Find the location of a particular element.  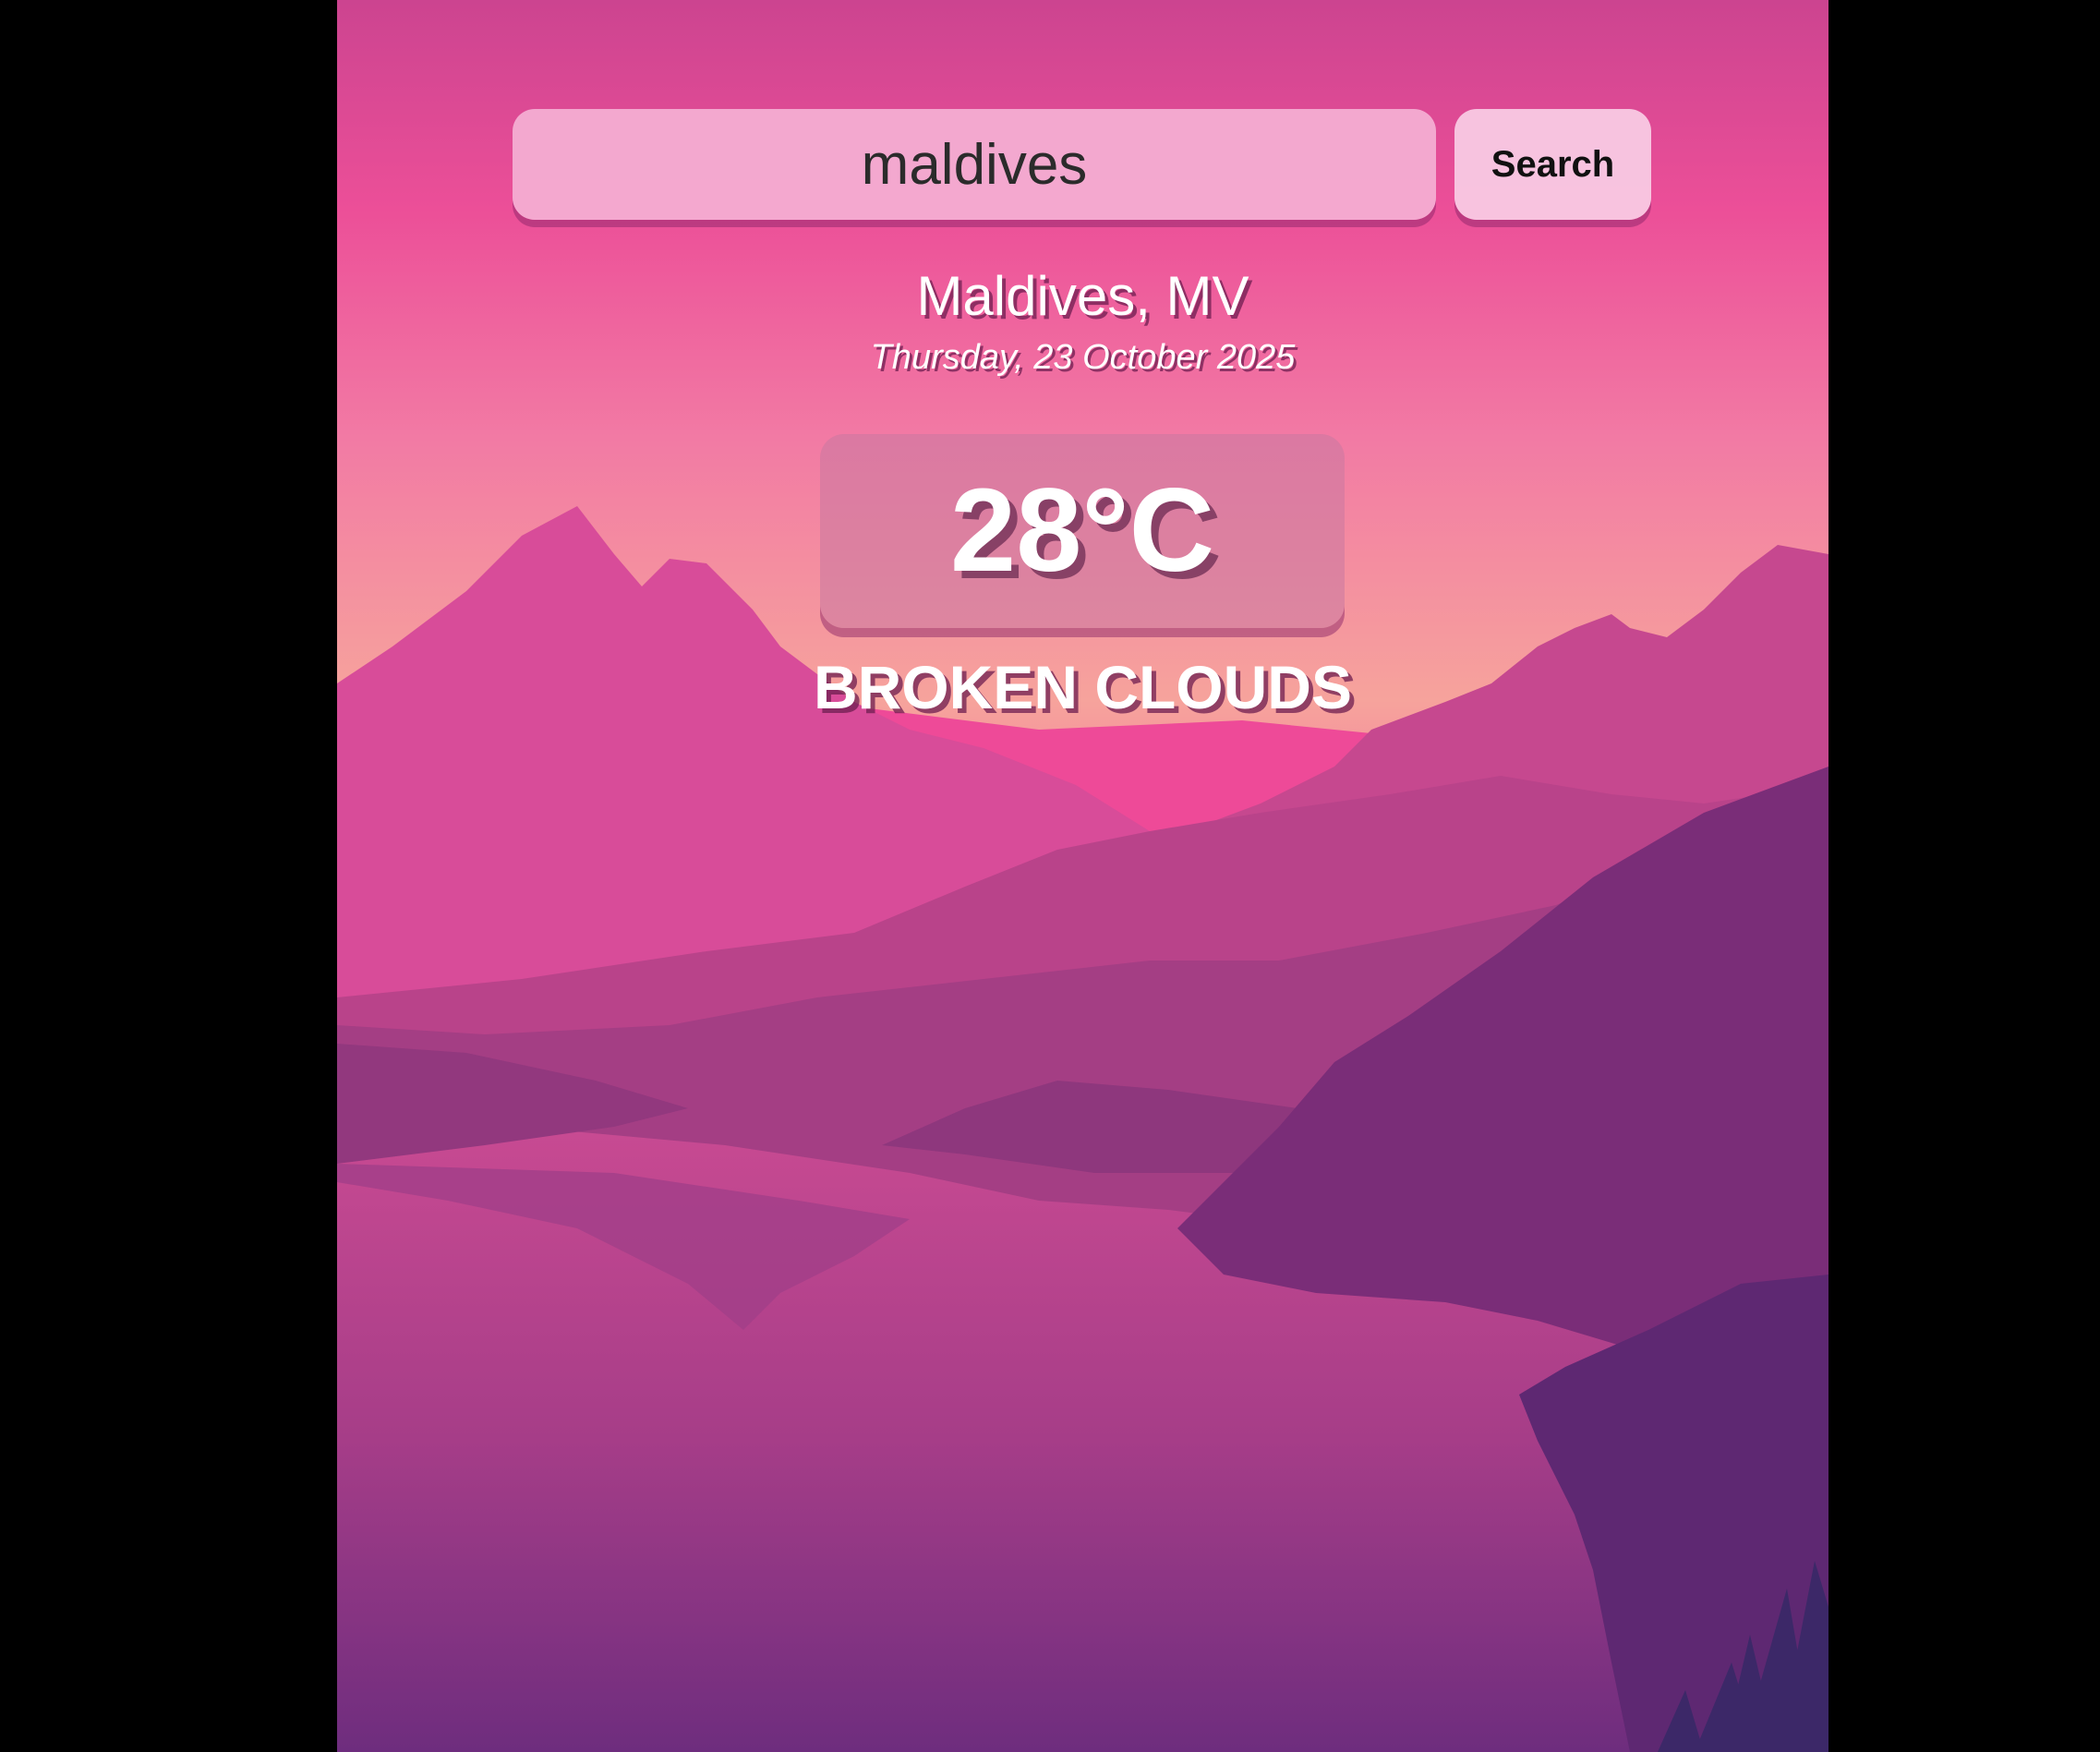

search-bar: Search is located at coordinates (1082, 165).